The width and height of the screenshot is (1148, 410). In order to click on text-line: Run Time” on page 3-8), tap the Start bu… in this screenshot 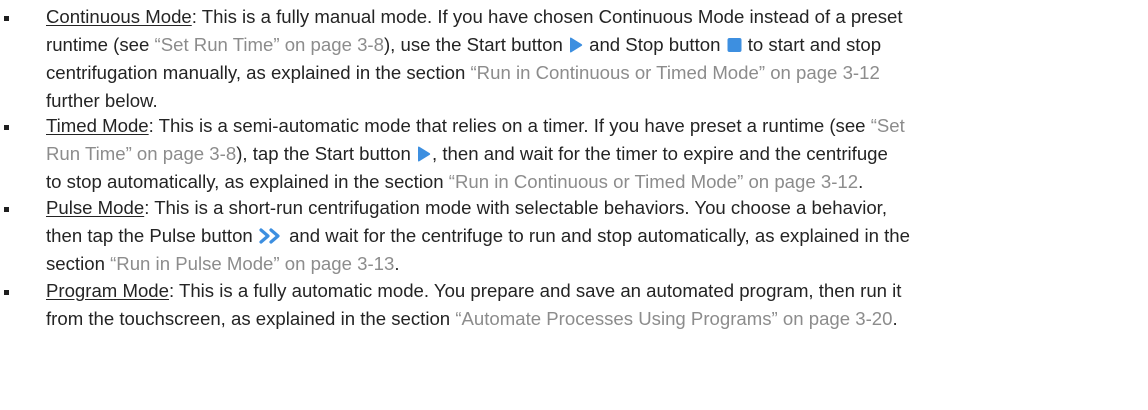, I will do `click(467, 154)`.